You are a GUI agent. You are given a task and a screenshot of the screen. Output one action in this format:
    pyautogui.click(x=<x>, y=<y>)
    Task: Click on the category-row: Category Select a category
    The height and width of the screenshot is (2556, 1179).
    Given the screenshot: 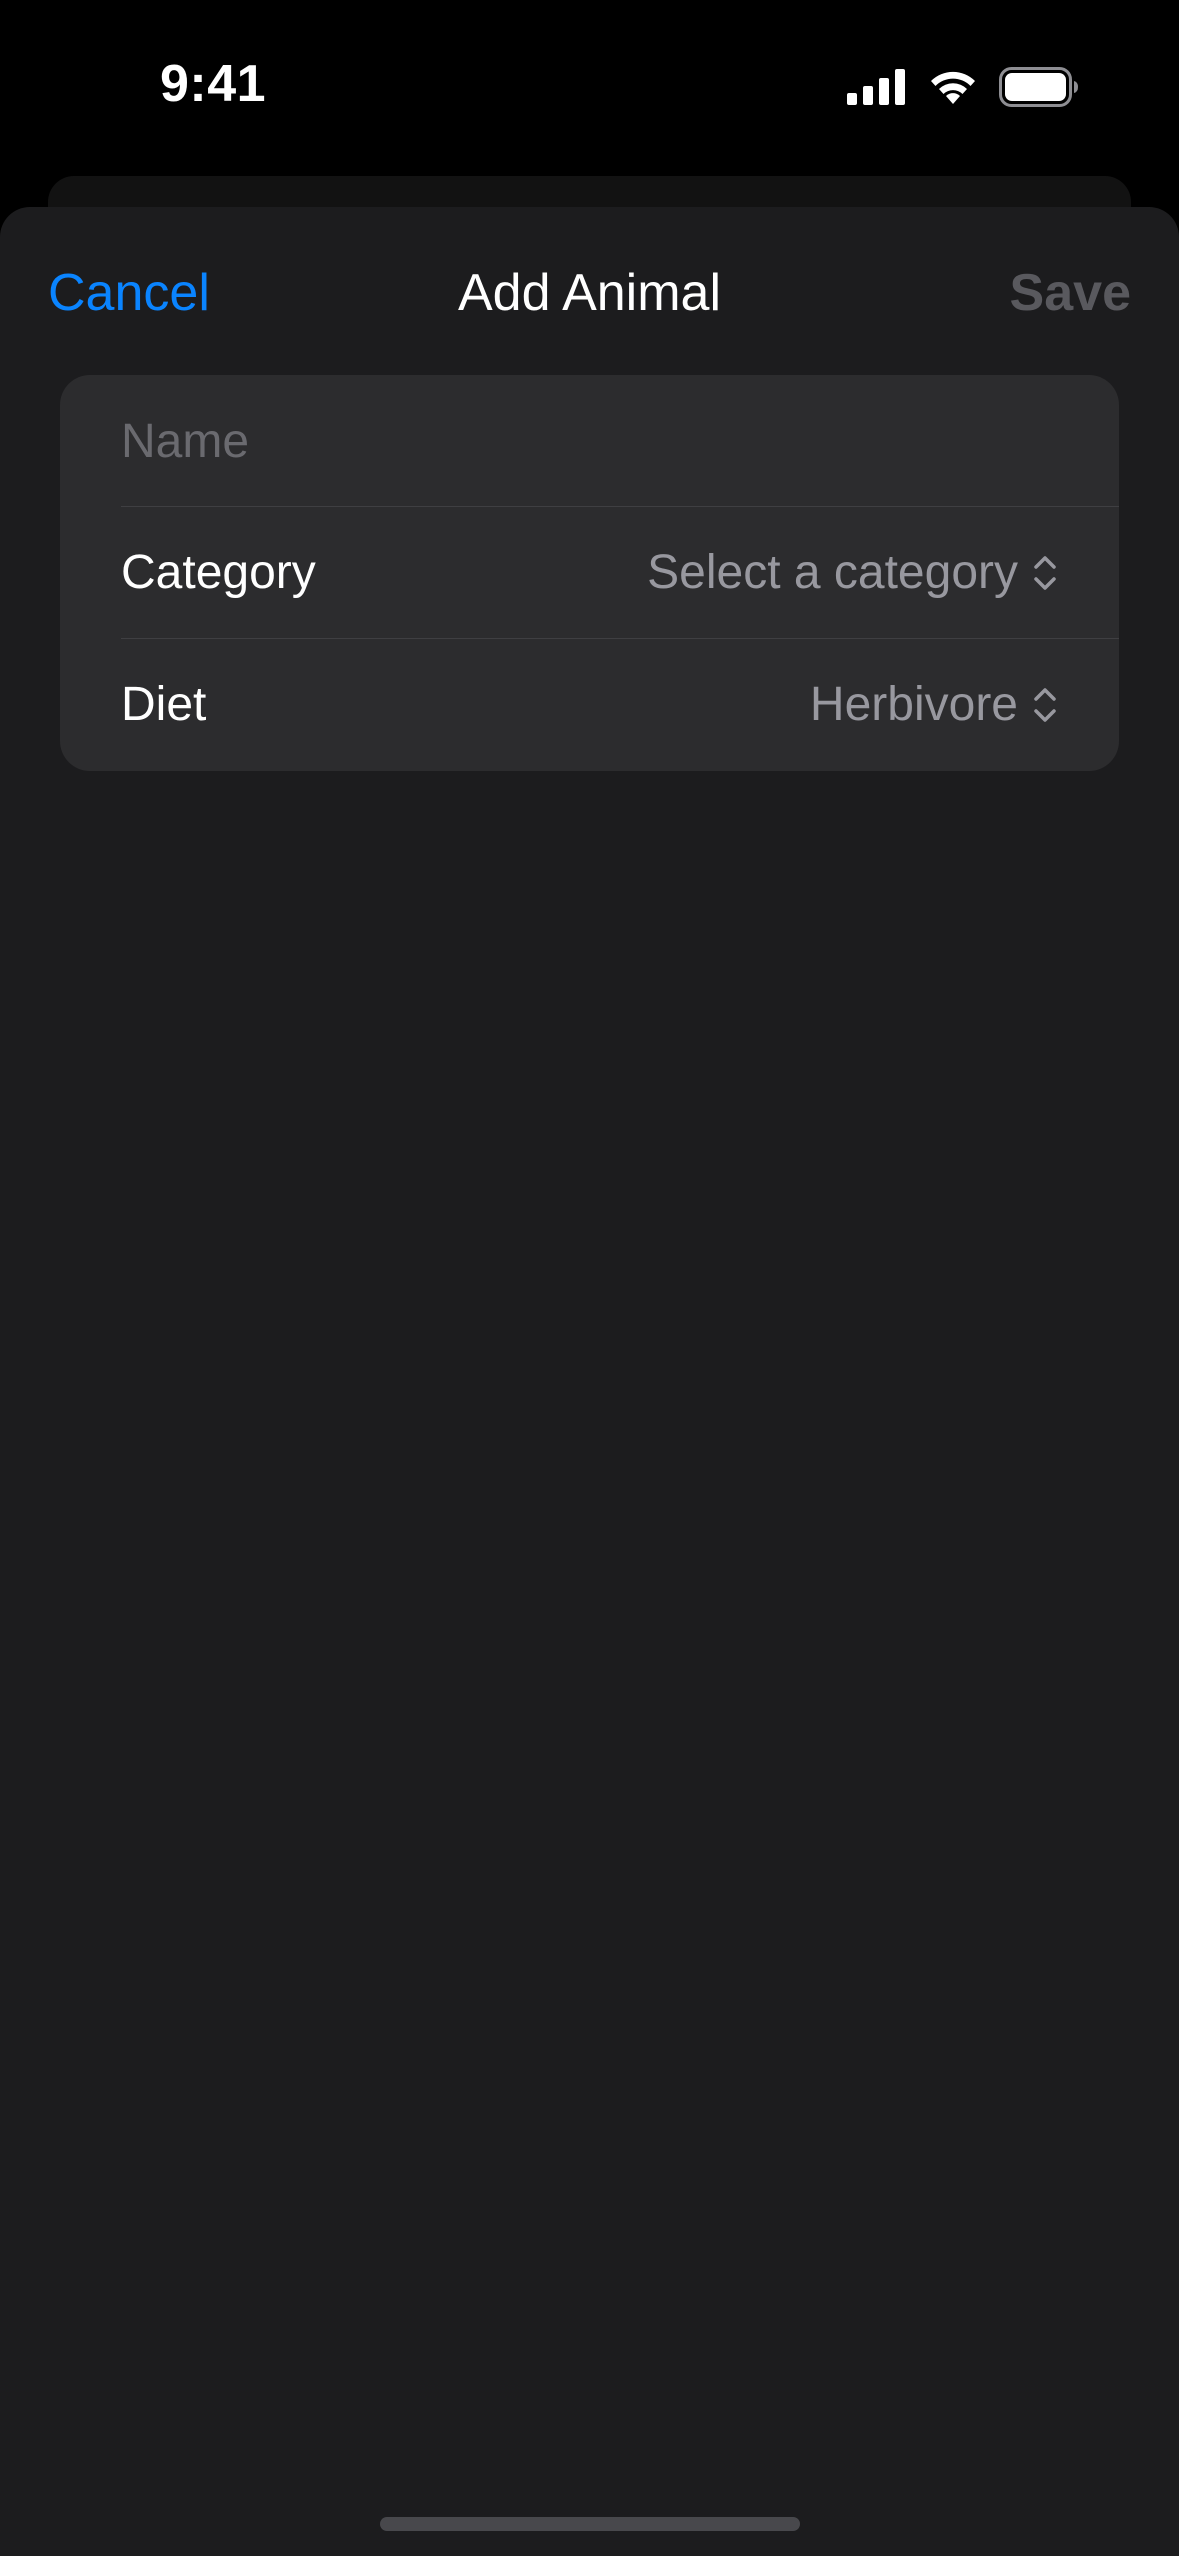 What is the action you would take?
    pyautogui.click(x=589, y=573)
    